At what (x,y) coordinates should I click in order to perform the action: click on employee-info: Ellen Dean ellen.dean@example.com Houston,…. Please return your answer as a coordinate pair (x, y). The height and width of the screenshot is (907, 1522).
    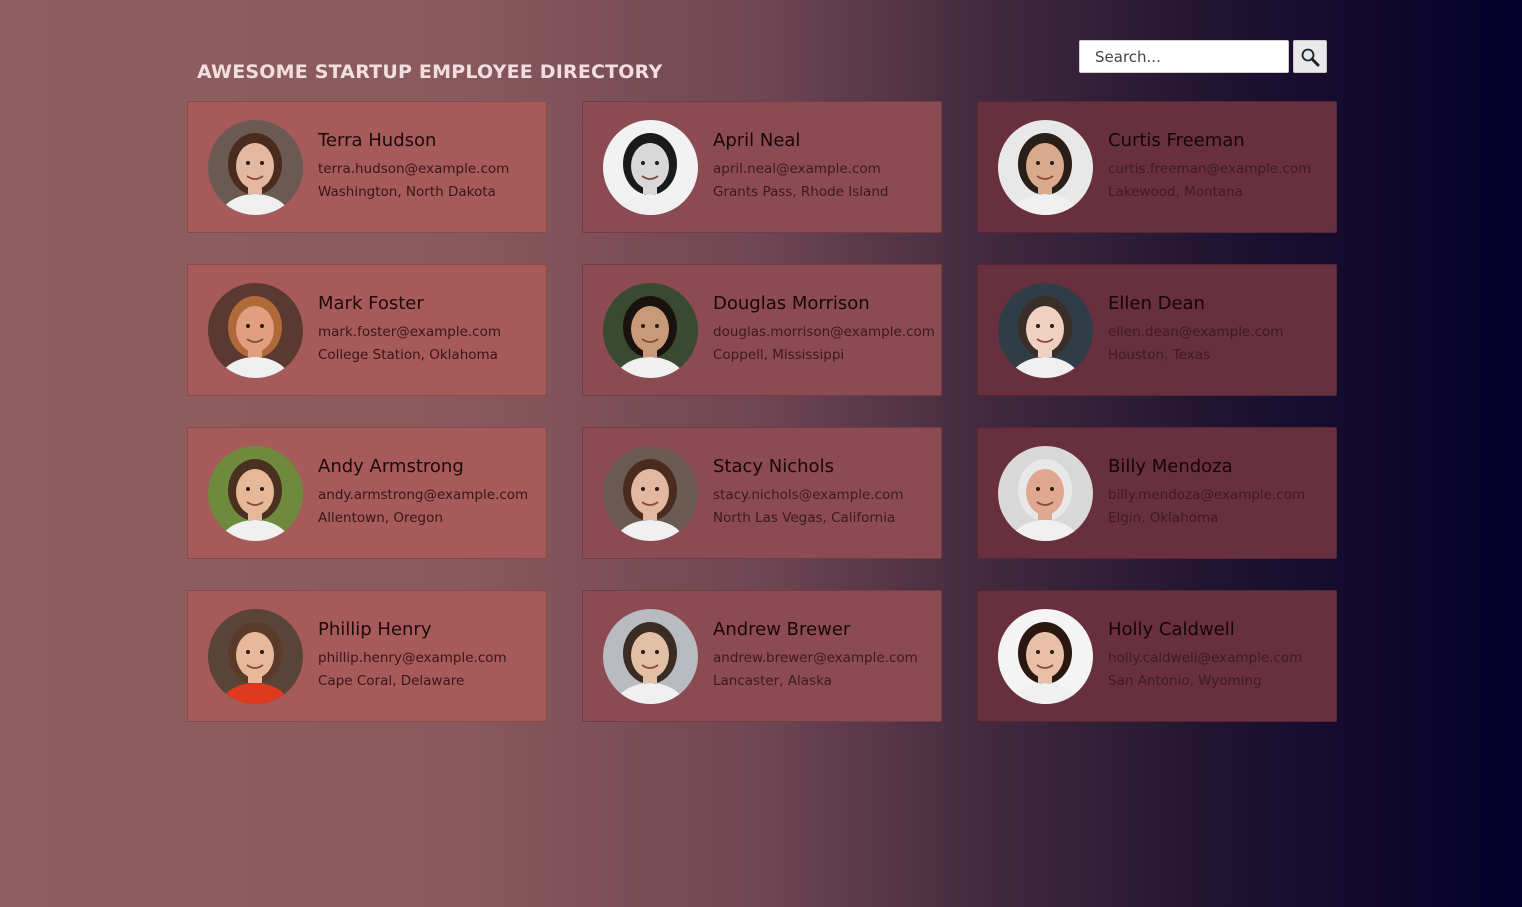
    Looking at the image, I should click on (1195, 330).